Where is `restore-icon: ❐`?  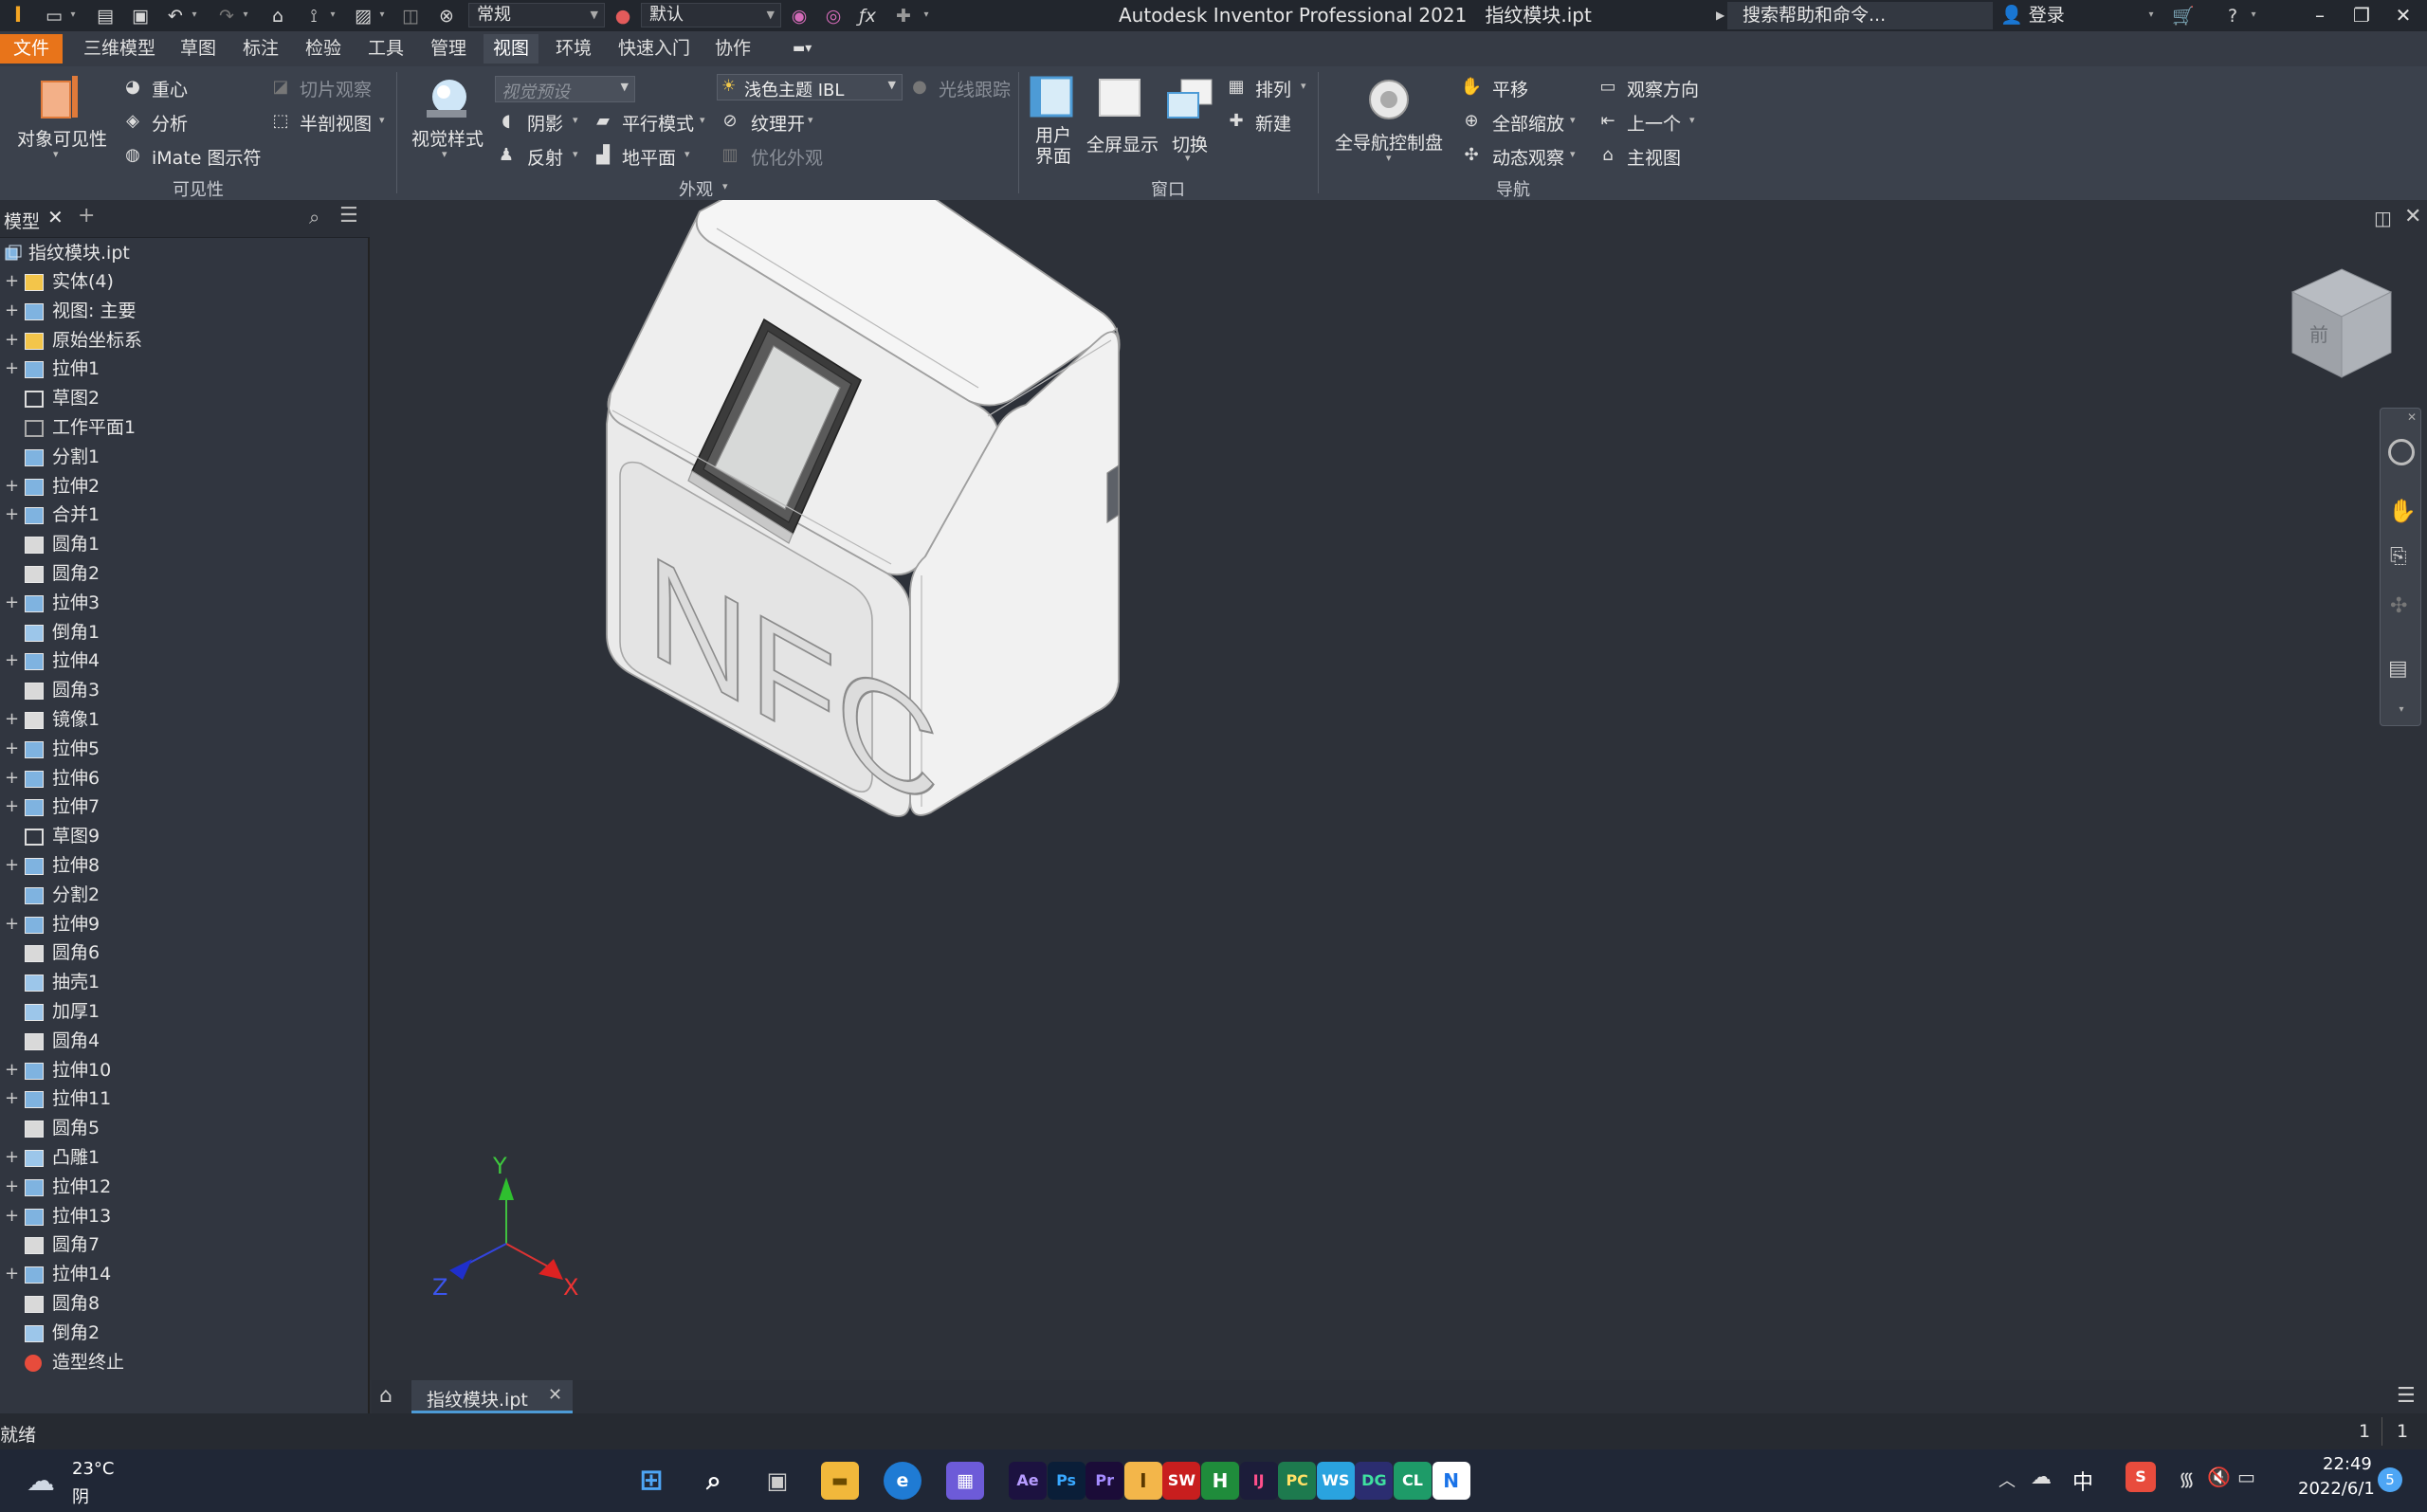
restore-icon: ❐ is located at coordinates (2362, 16).